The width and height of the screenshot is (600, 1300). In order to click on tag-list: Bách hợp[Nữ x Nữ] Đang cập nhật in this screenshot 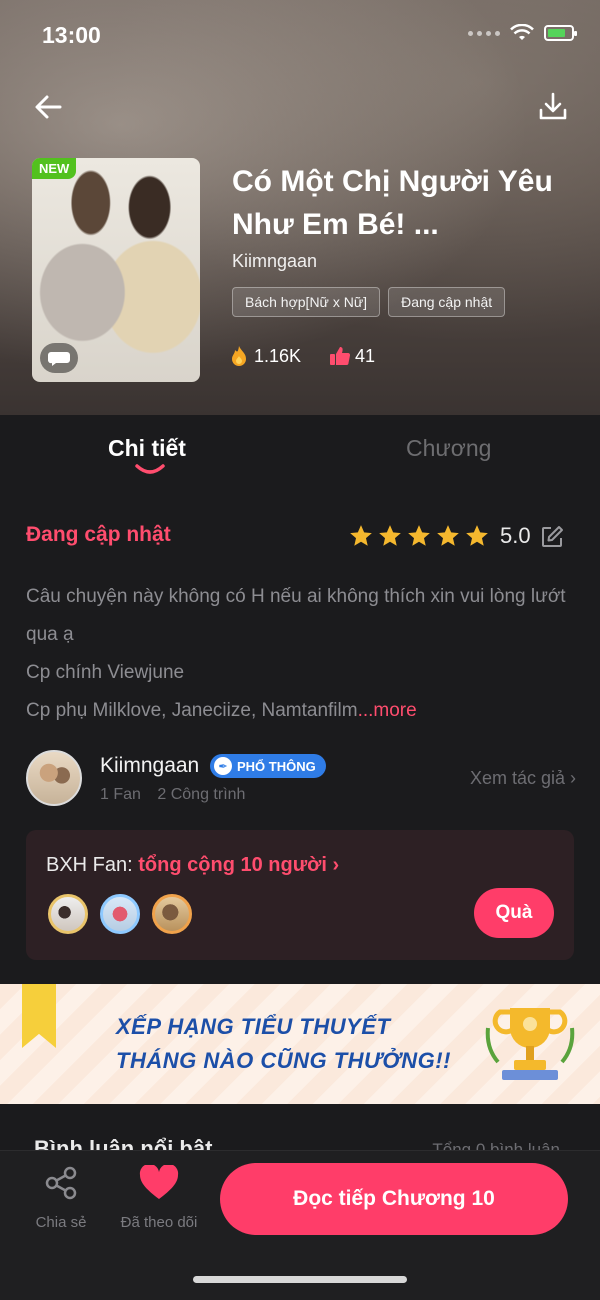, I will do `click(369, 302)`.